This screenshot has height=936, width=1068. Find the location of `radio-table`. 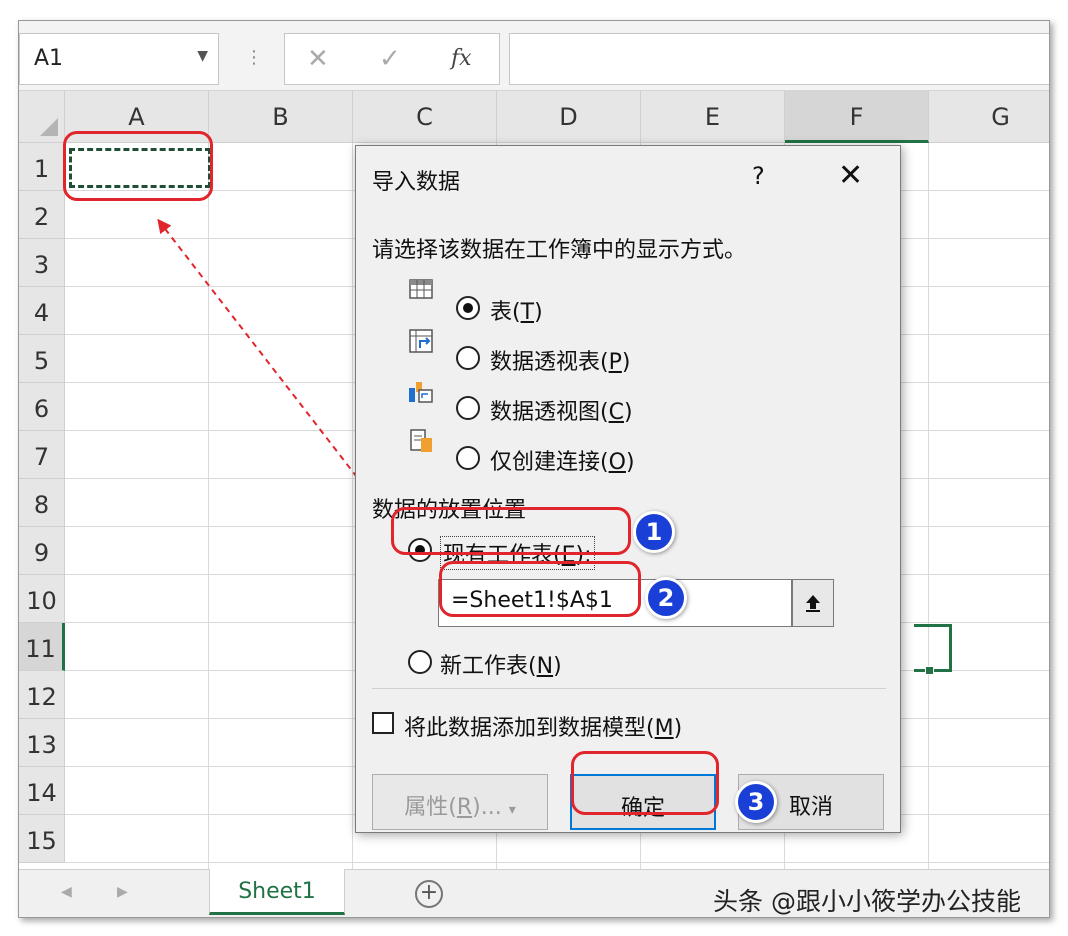

radio-table is located at coordinates (468, 308).